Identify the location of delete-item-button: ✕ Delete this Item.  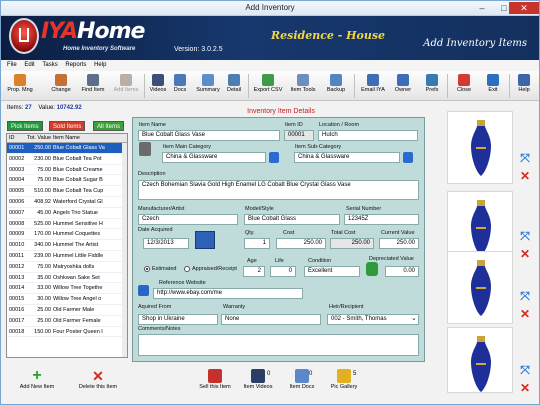
(98, 379).